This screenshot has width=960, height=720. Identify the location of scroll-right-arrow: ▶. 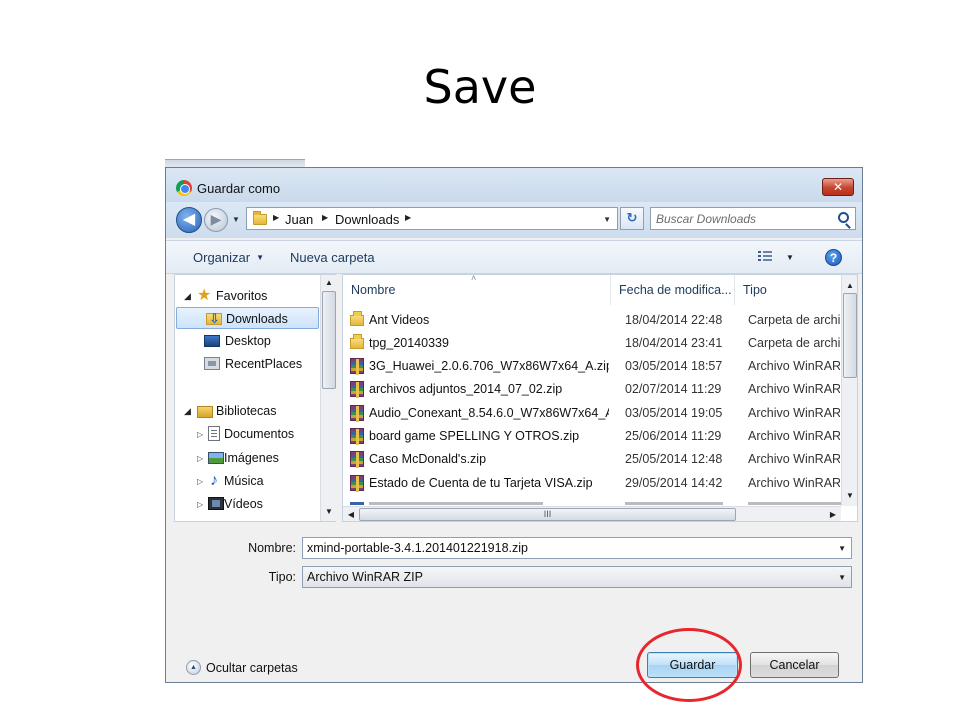
(833, 514).